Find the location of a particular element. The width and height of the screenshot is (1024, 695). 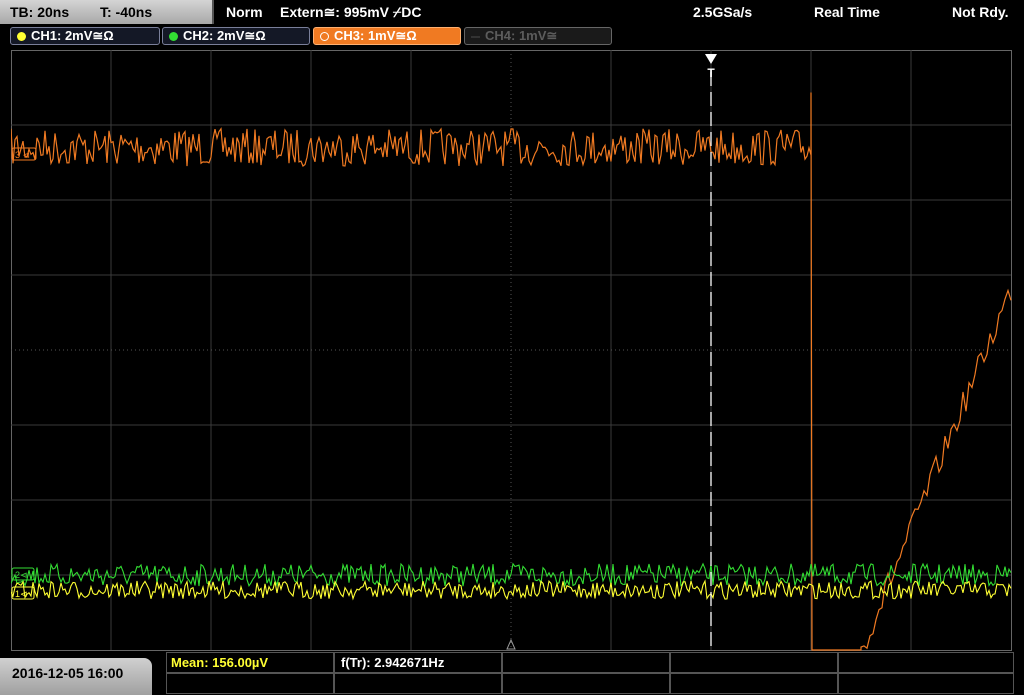

channel-3-level-label: 3 ⊲ is located at coordinates (22, 155).